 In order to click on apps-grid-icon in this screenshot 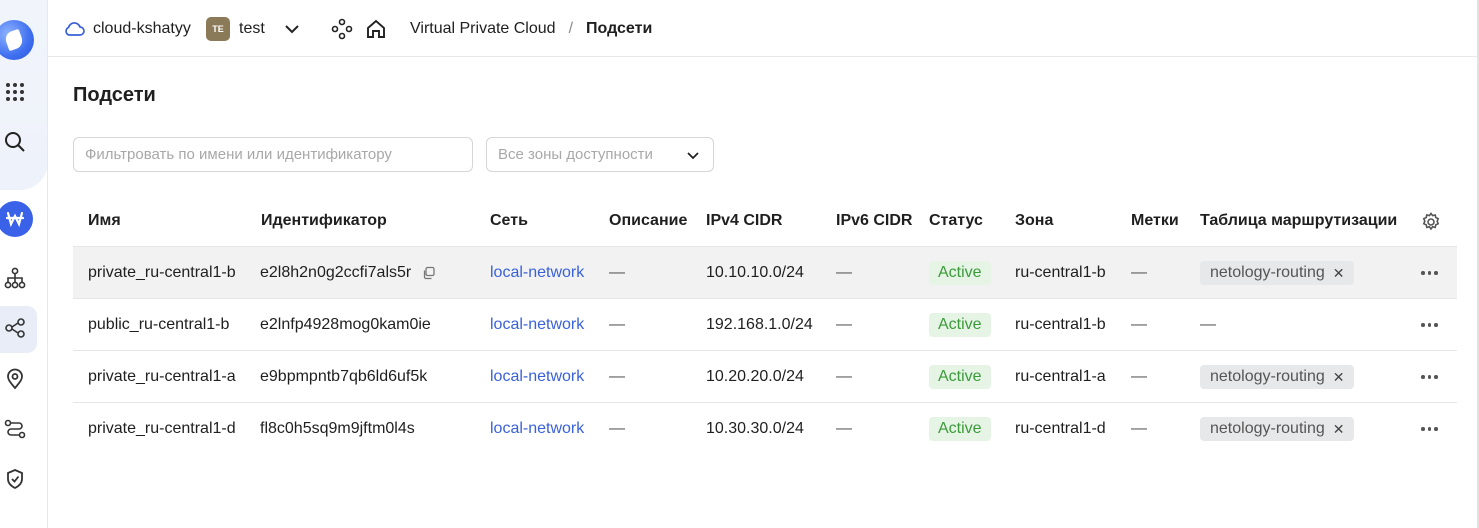, I will do `click(15, 92)`.